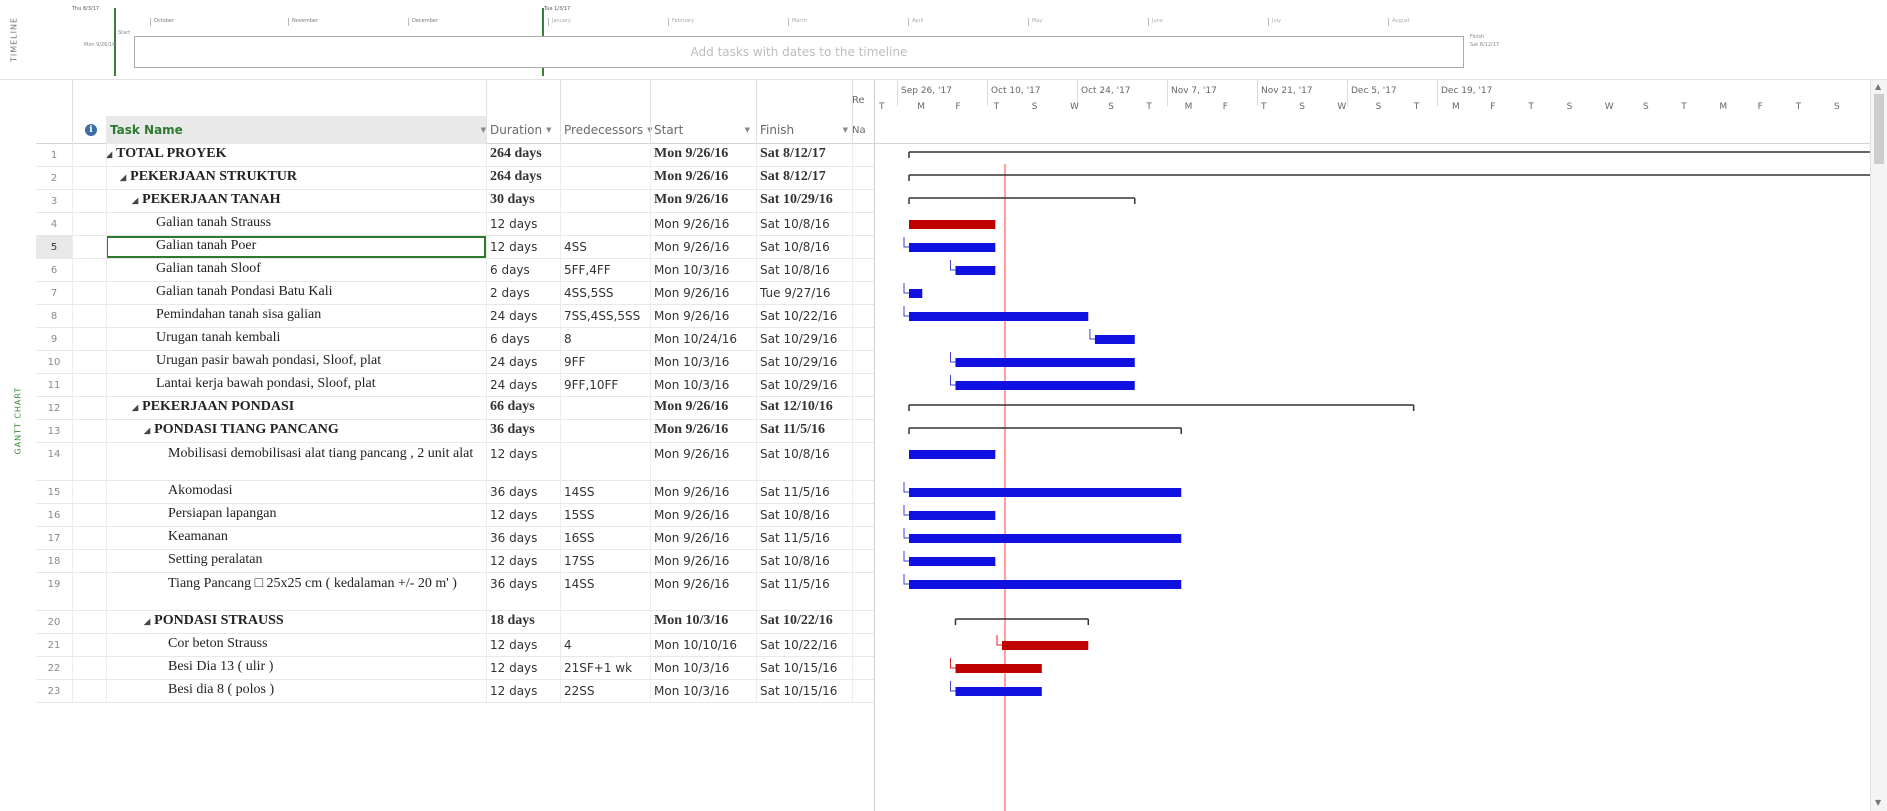 The image size is (1887, 811). I want to click on row-id: 20, so click(54, 622).